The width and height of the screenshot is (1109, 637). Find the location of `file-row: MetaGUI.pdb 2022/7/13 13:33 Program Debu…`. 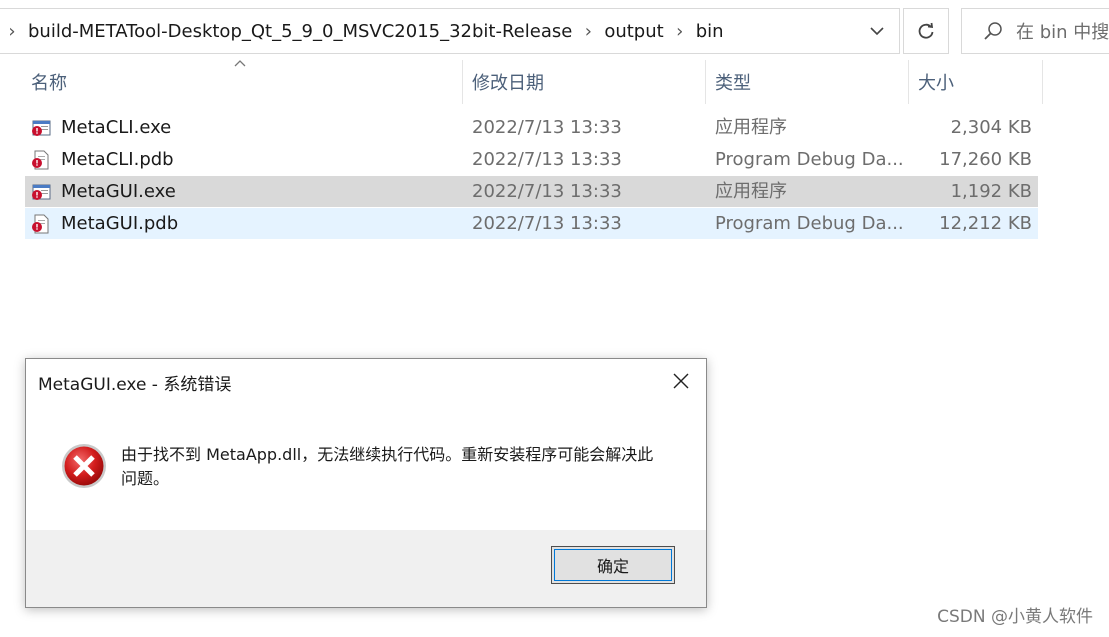

file-row: MetaGUI.pdb 2022/7/13 13:33 Program Debu… is located at coordinates (531, 223).